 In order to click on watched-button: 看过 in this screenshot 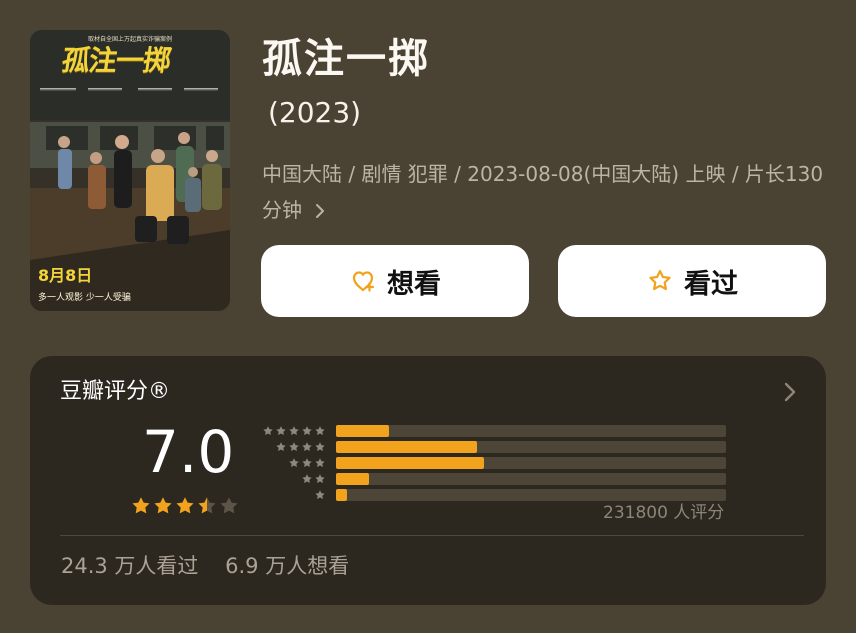, I will do `click(692, 281)`.